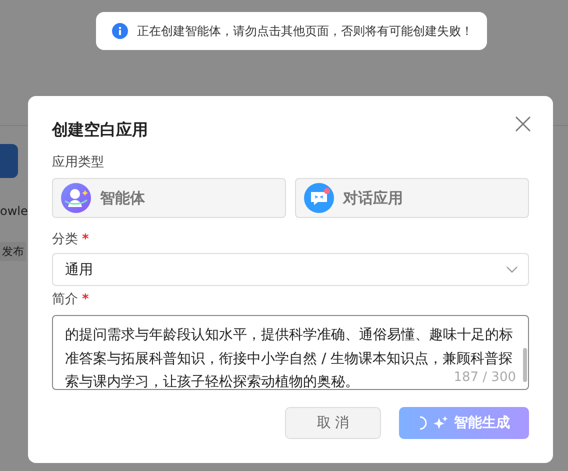  What do you see at coordinates (412, 198) in the screenshot?
I see `app-type-option: 对话应用` at bounding box center [412, 198].